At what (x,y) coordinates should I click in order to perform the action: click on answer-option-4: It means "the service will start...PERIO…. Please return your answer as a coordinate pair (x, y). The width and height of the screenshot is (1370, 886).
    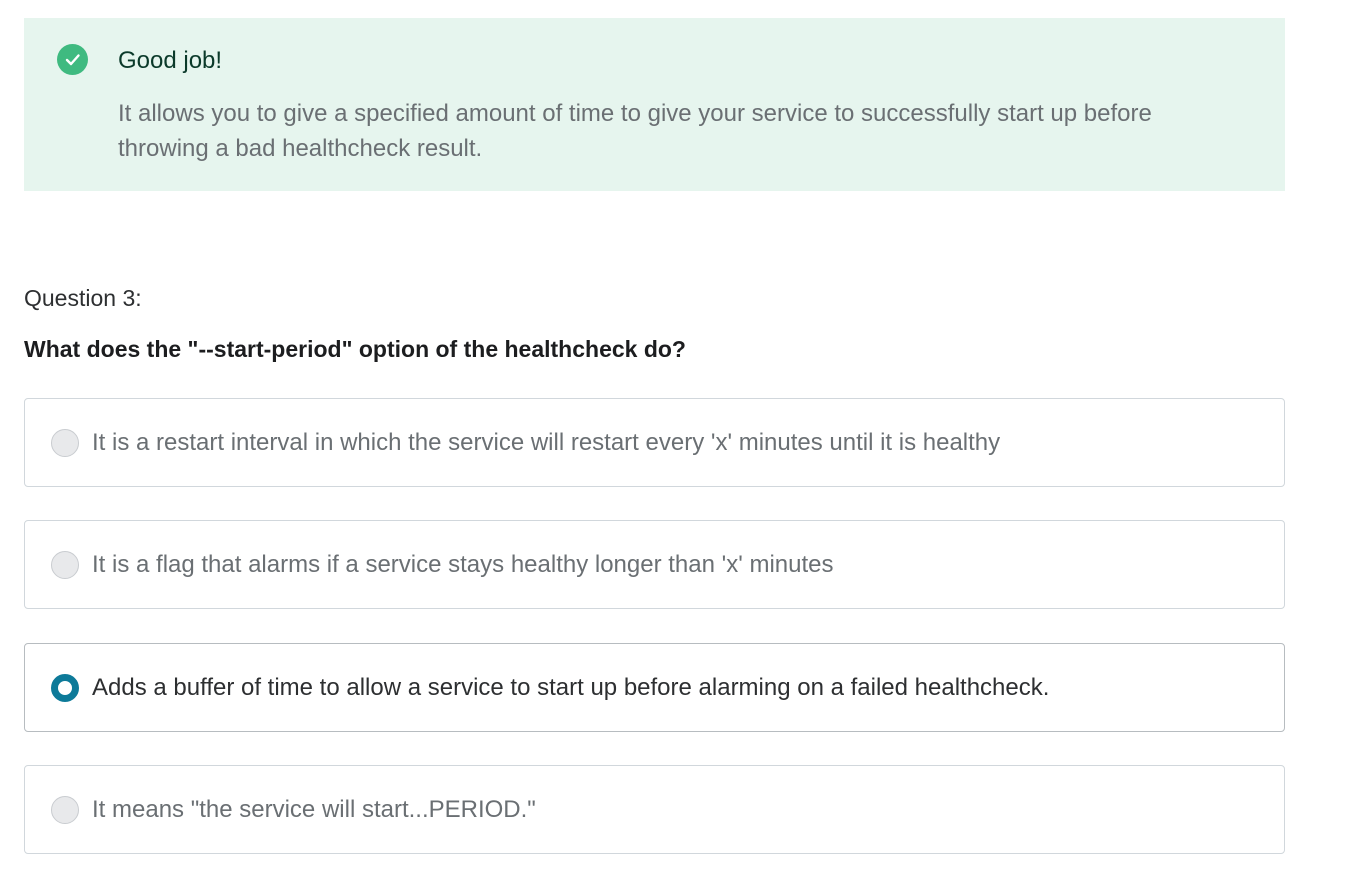
    Looking at the image, I should click on (654, 809).